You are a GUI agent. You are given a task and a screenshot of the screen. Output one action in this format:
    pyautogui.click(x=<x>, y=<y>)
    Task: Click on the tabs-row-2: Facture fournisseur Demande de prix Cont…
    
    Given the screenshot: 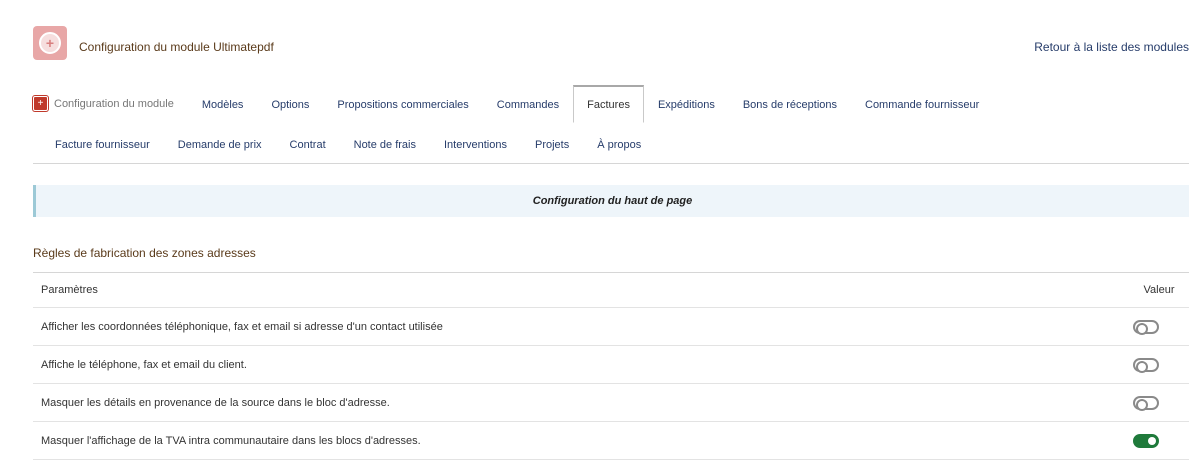 What is the action you would take?
    pyautogui.click(x=611, y=145)
    